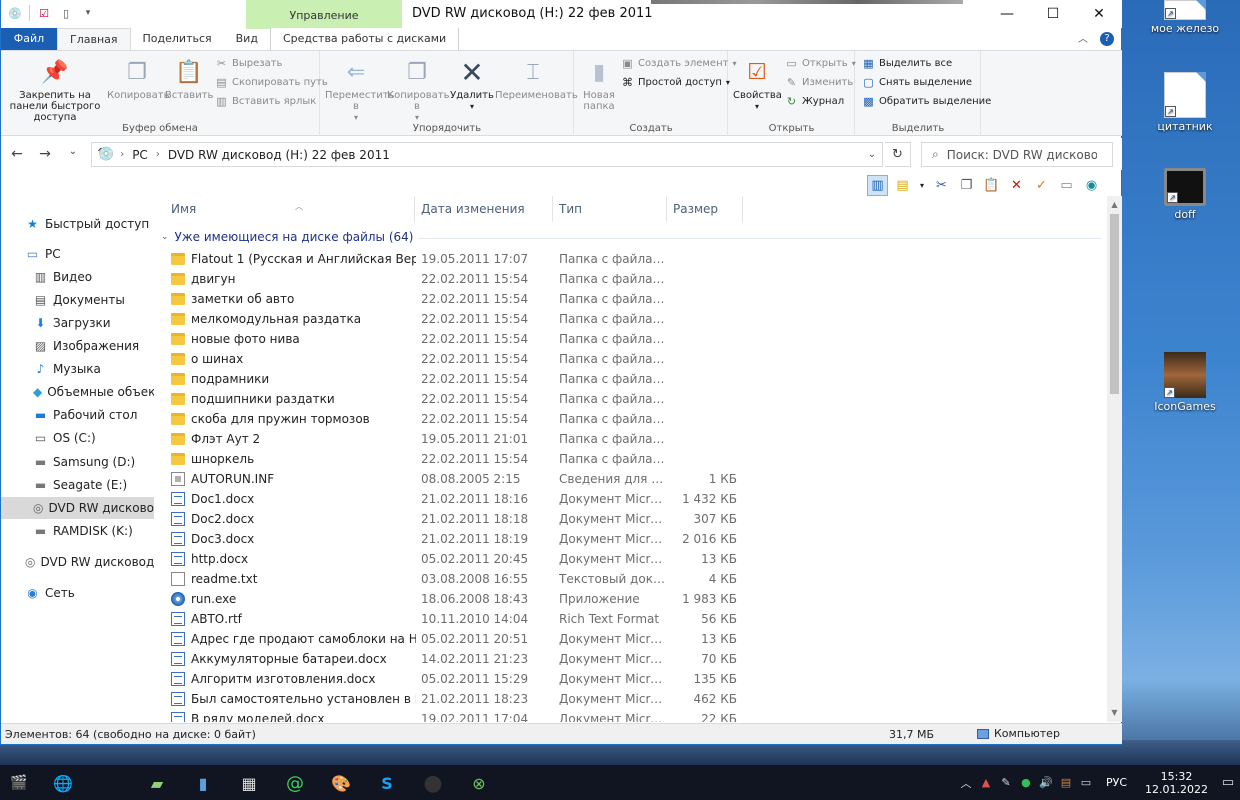  What do you see at coordinates (77, 415) in the screenshot?
I see `nav-item: ▬ Рабочий стол` at bounding box center [77, 415].